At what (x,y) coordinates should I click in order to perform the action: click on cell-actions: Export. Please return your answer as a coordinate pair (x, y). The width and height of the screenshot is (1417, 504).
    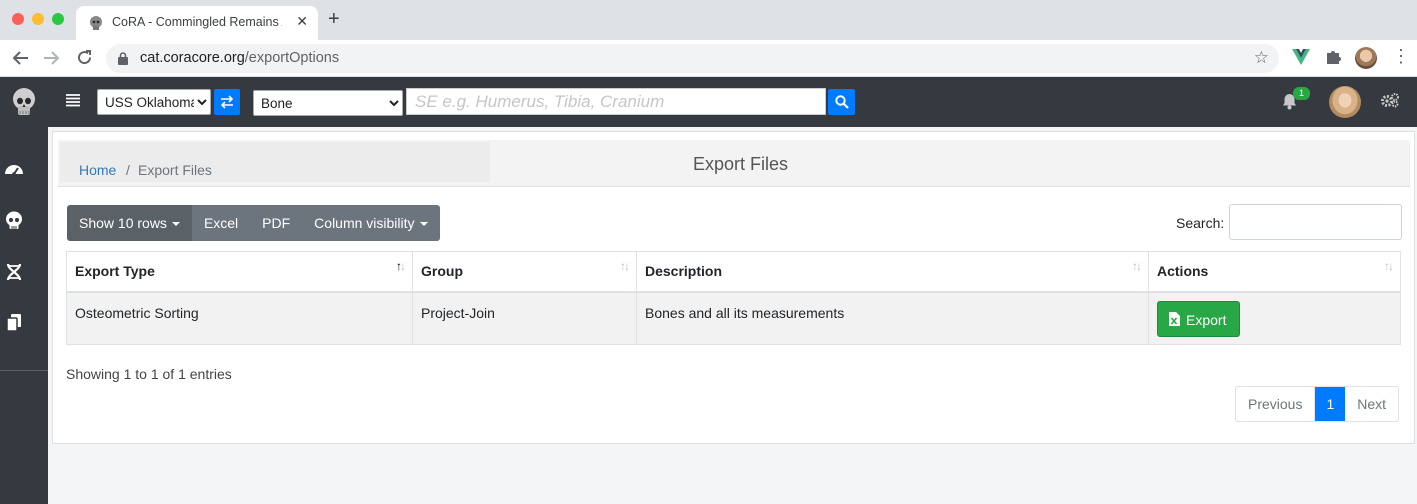
    Looking at the image, I should click on (1274, 318).